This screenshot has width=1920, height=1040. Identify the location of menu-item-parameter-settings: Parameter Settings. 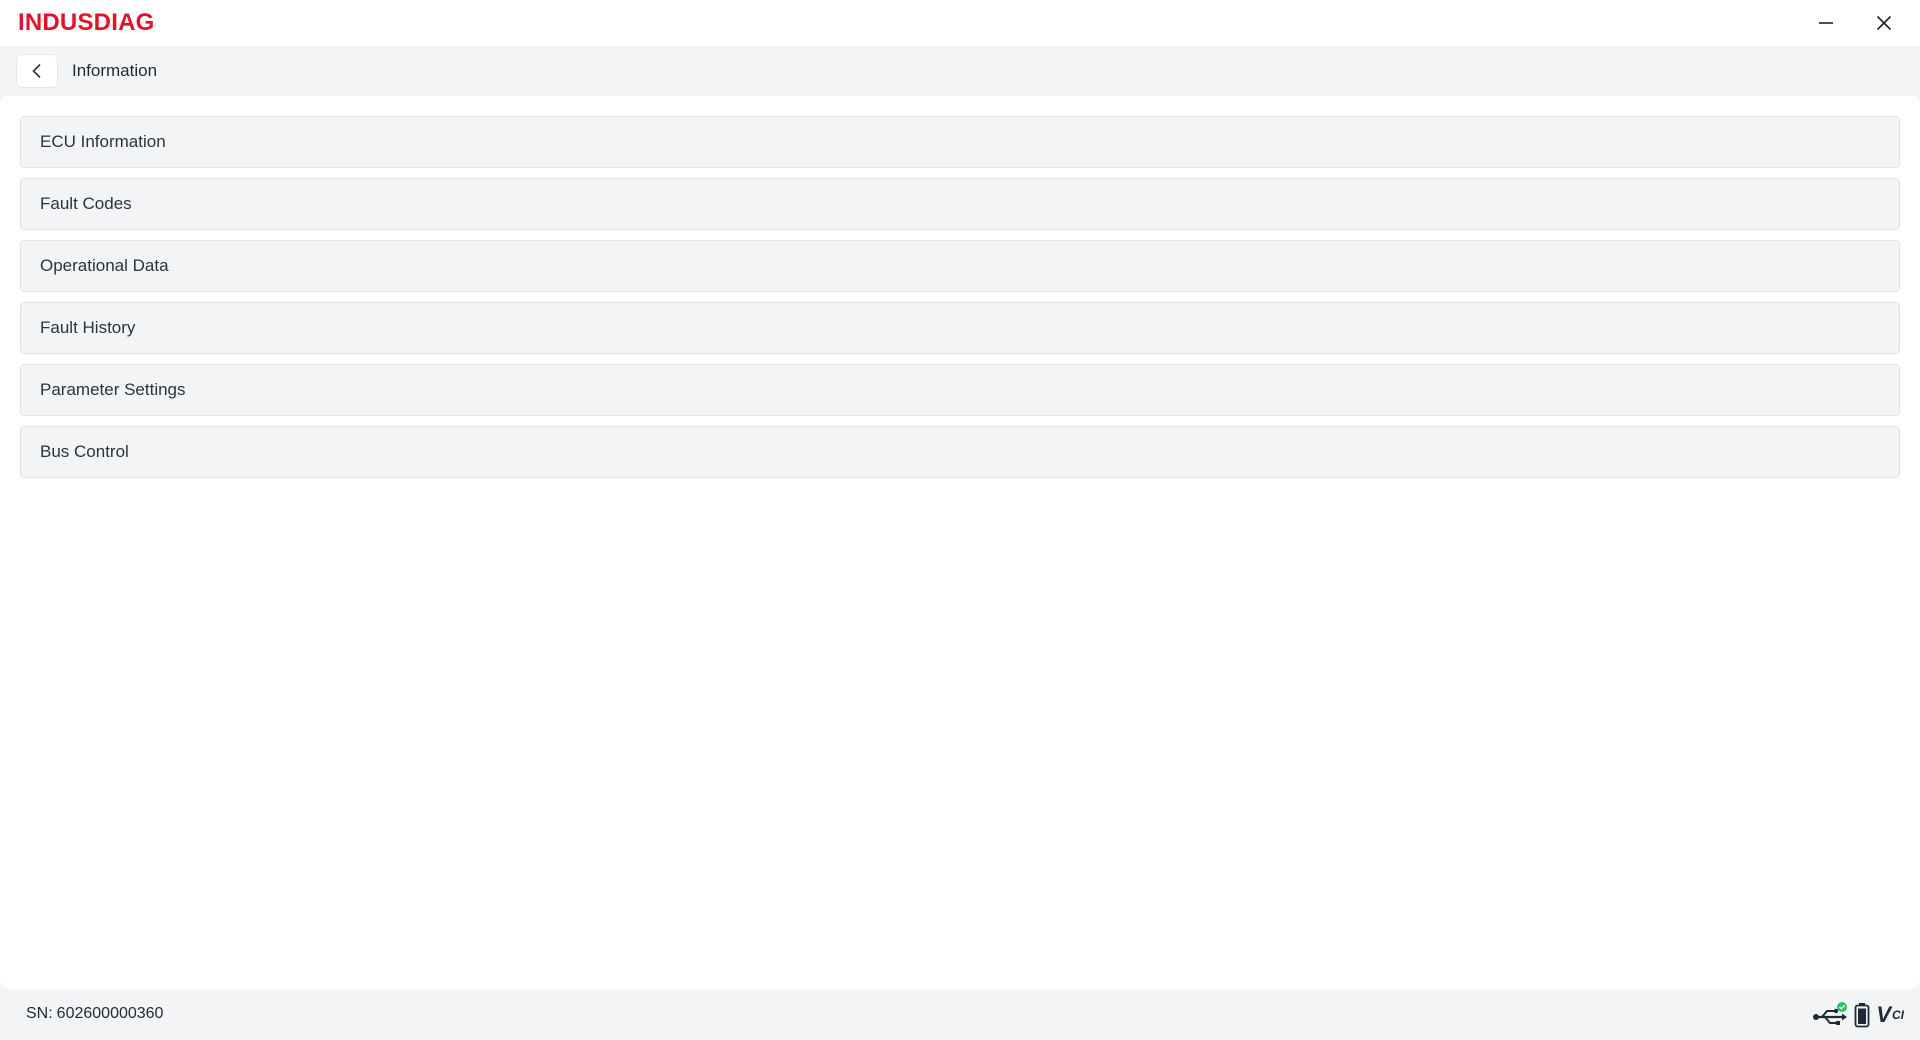
(960, 390).